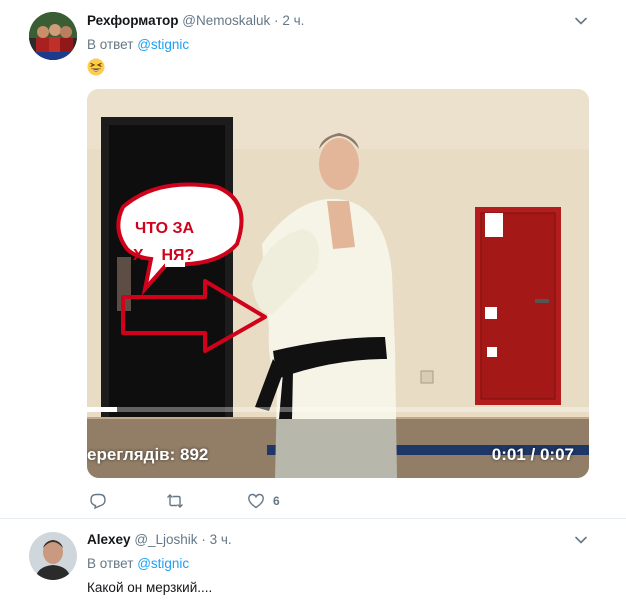 The width and height of the screenshot is (626, 605). Describe the element at coordinates (148, 454) in the screenshot. I see `view-count: ереглядів: 892` at that location.